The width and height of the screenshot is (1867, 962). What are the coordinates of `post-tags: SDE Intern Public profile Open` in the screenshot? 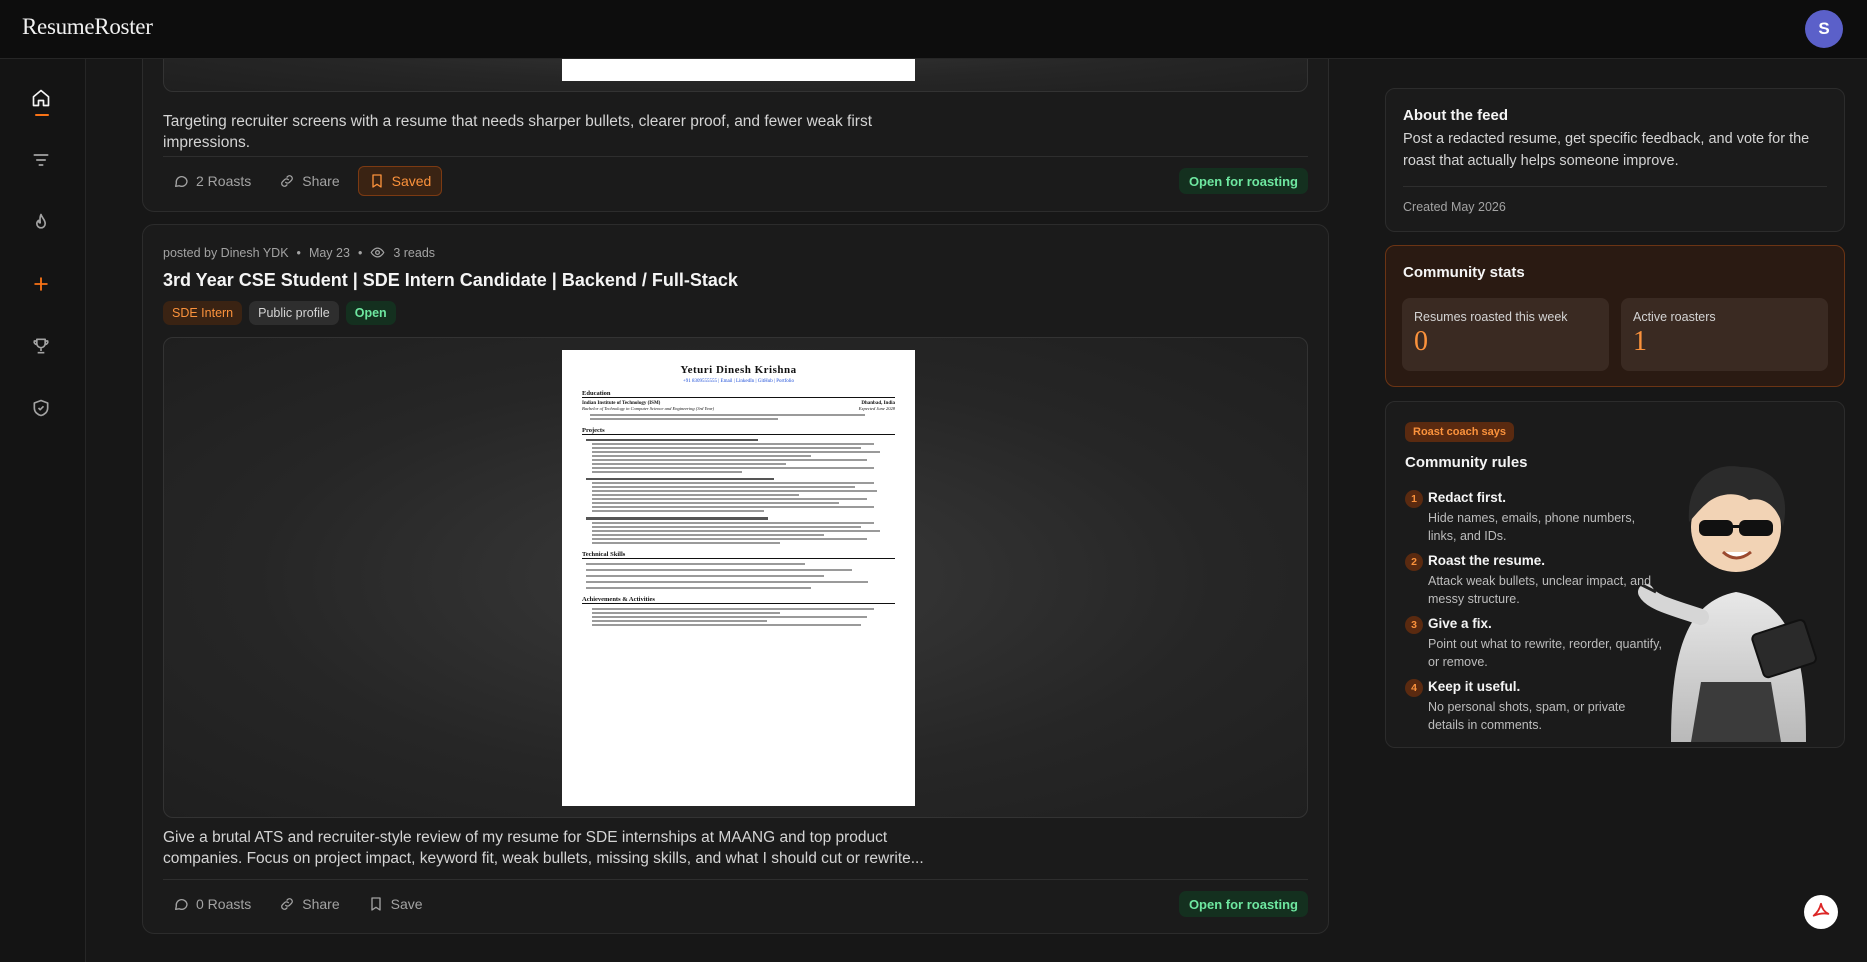 It's located at (279, 313).